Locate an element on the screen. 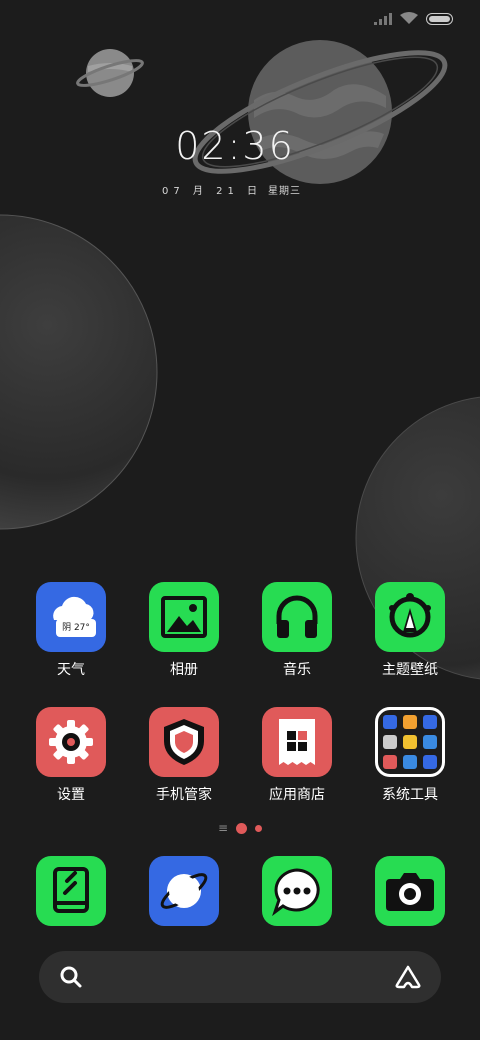 The image size is (480, 1040). weather-icon: 阴 27° is located at coordinates (71, 617).